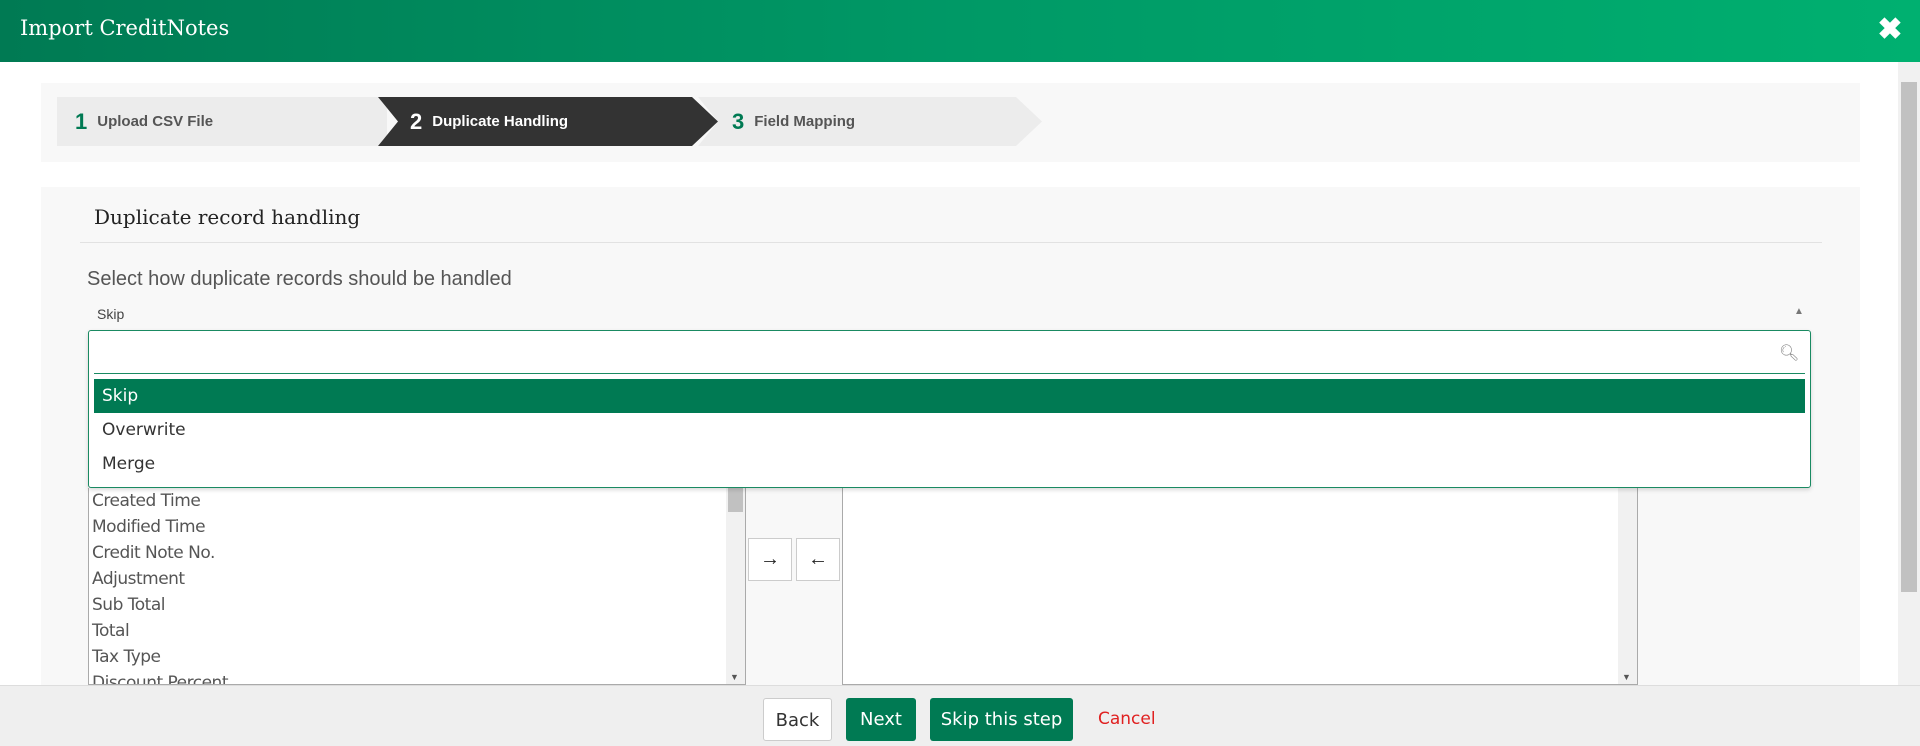  Describe the element at coordinates (125, 28) in the screenshot. I see `dialog-title: Import CreditNotes` at that location.